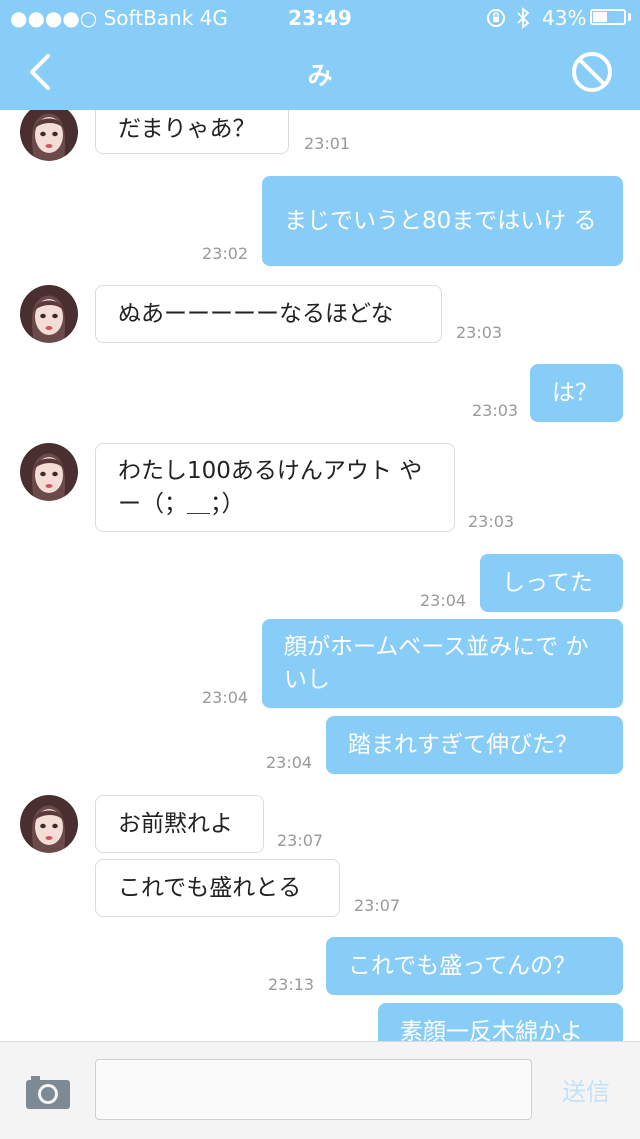 This screenshot has width=640, height=1139. What do you see at coordinates (576, 393) in the screenshot?
I see `outgoing-message-bubble: は？` at bounding box center [576, 393].